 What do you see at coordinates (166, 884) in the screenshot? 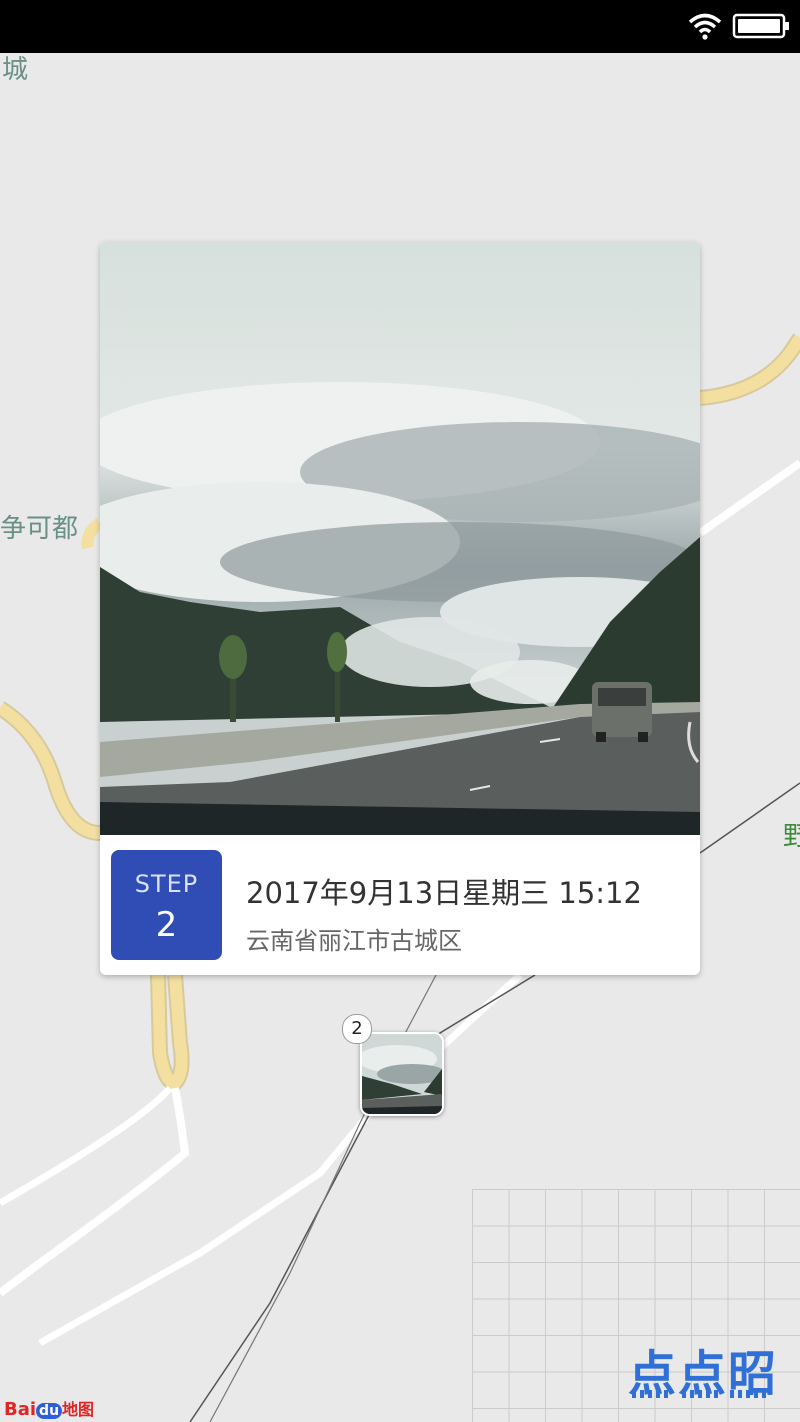
I see `step-label: STEP` at bounding box center [166, 884].